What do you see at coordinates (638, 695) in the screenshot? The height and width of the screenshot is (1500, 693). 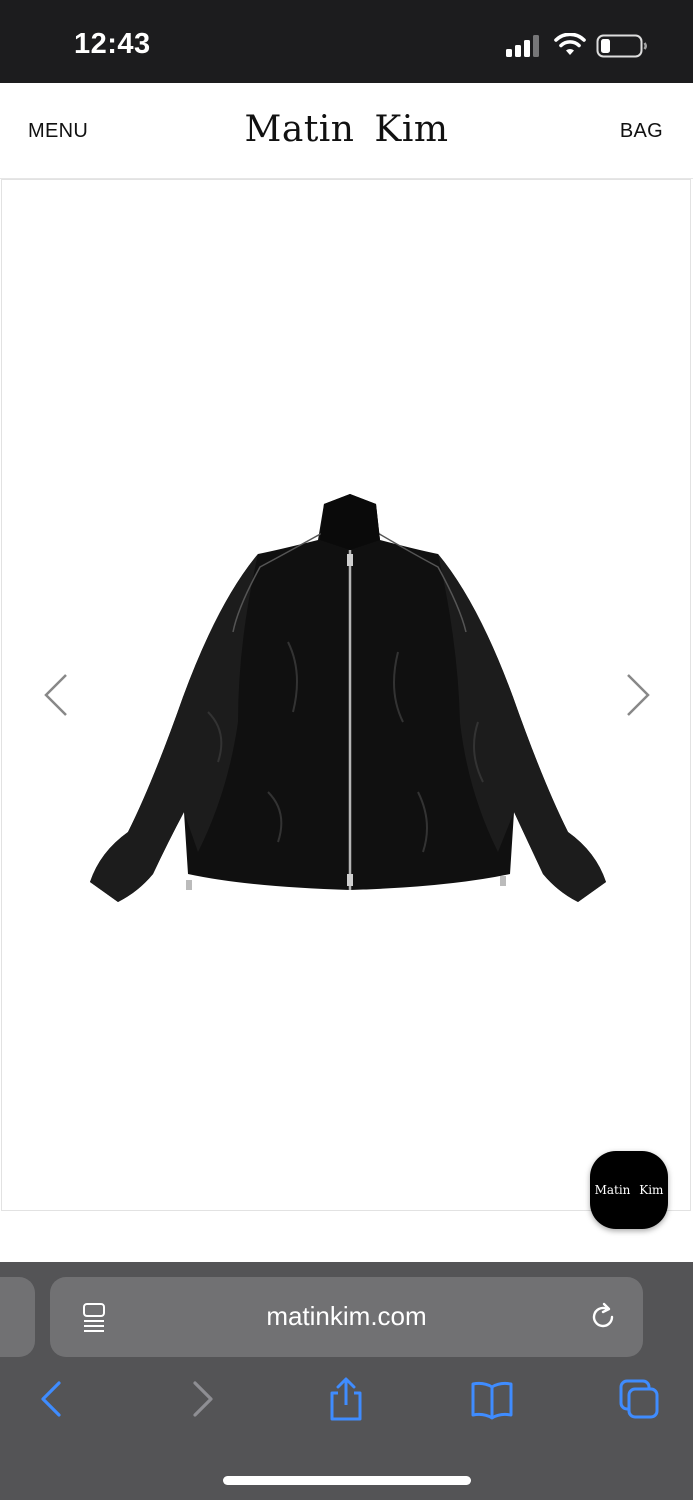 I see `chevron-right-icon` at bounding box center [638, 695].